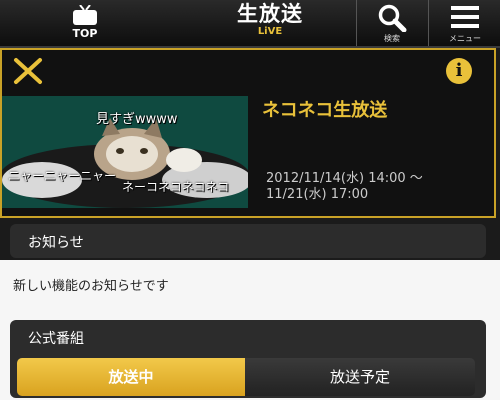  I want to click on tab-scheduled: 放送予定, so click(360, 377).